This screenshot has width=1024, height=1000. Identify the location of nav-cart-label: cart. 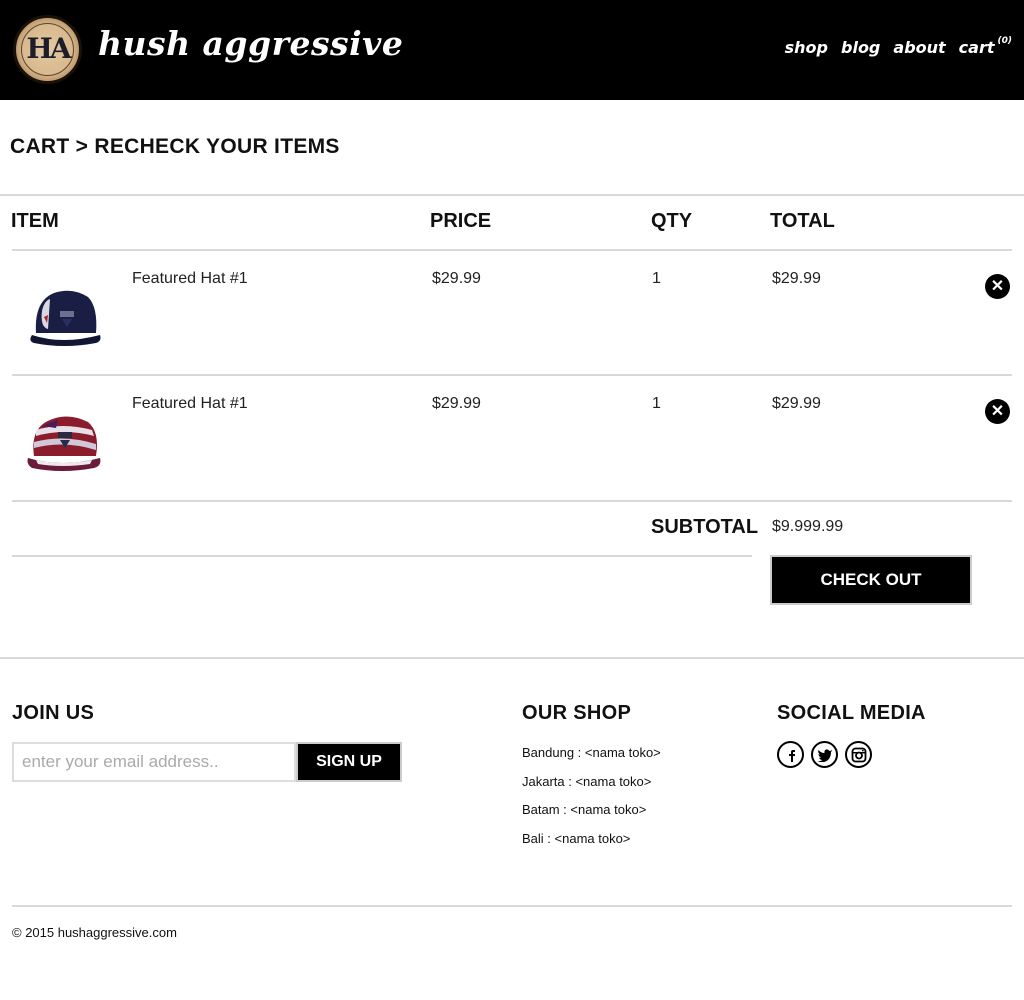
(976, 47).